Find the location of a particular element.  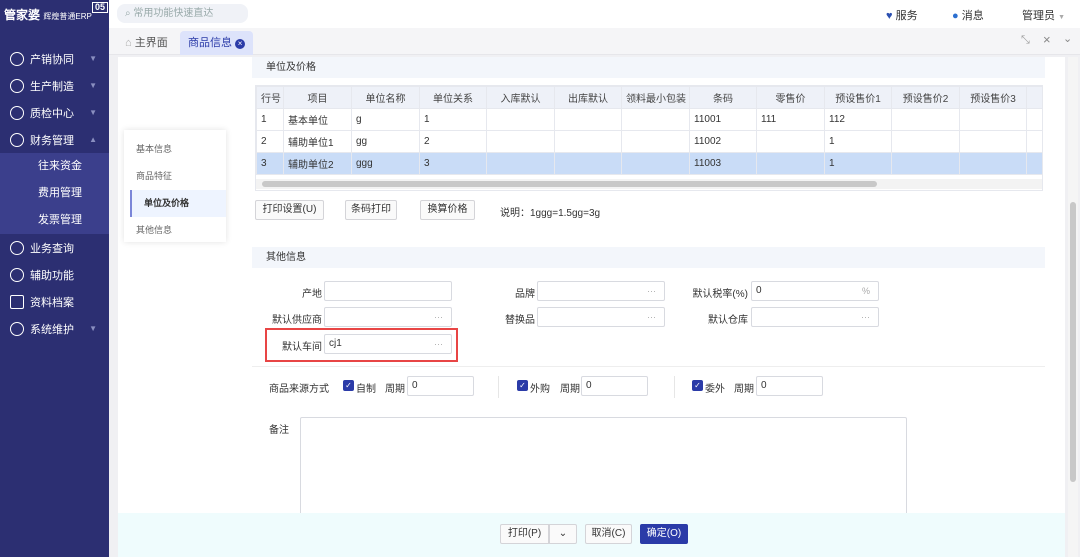

section-nav-basic: 基本信息 is located at coordinates (172, 149).